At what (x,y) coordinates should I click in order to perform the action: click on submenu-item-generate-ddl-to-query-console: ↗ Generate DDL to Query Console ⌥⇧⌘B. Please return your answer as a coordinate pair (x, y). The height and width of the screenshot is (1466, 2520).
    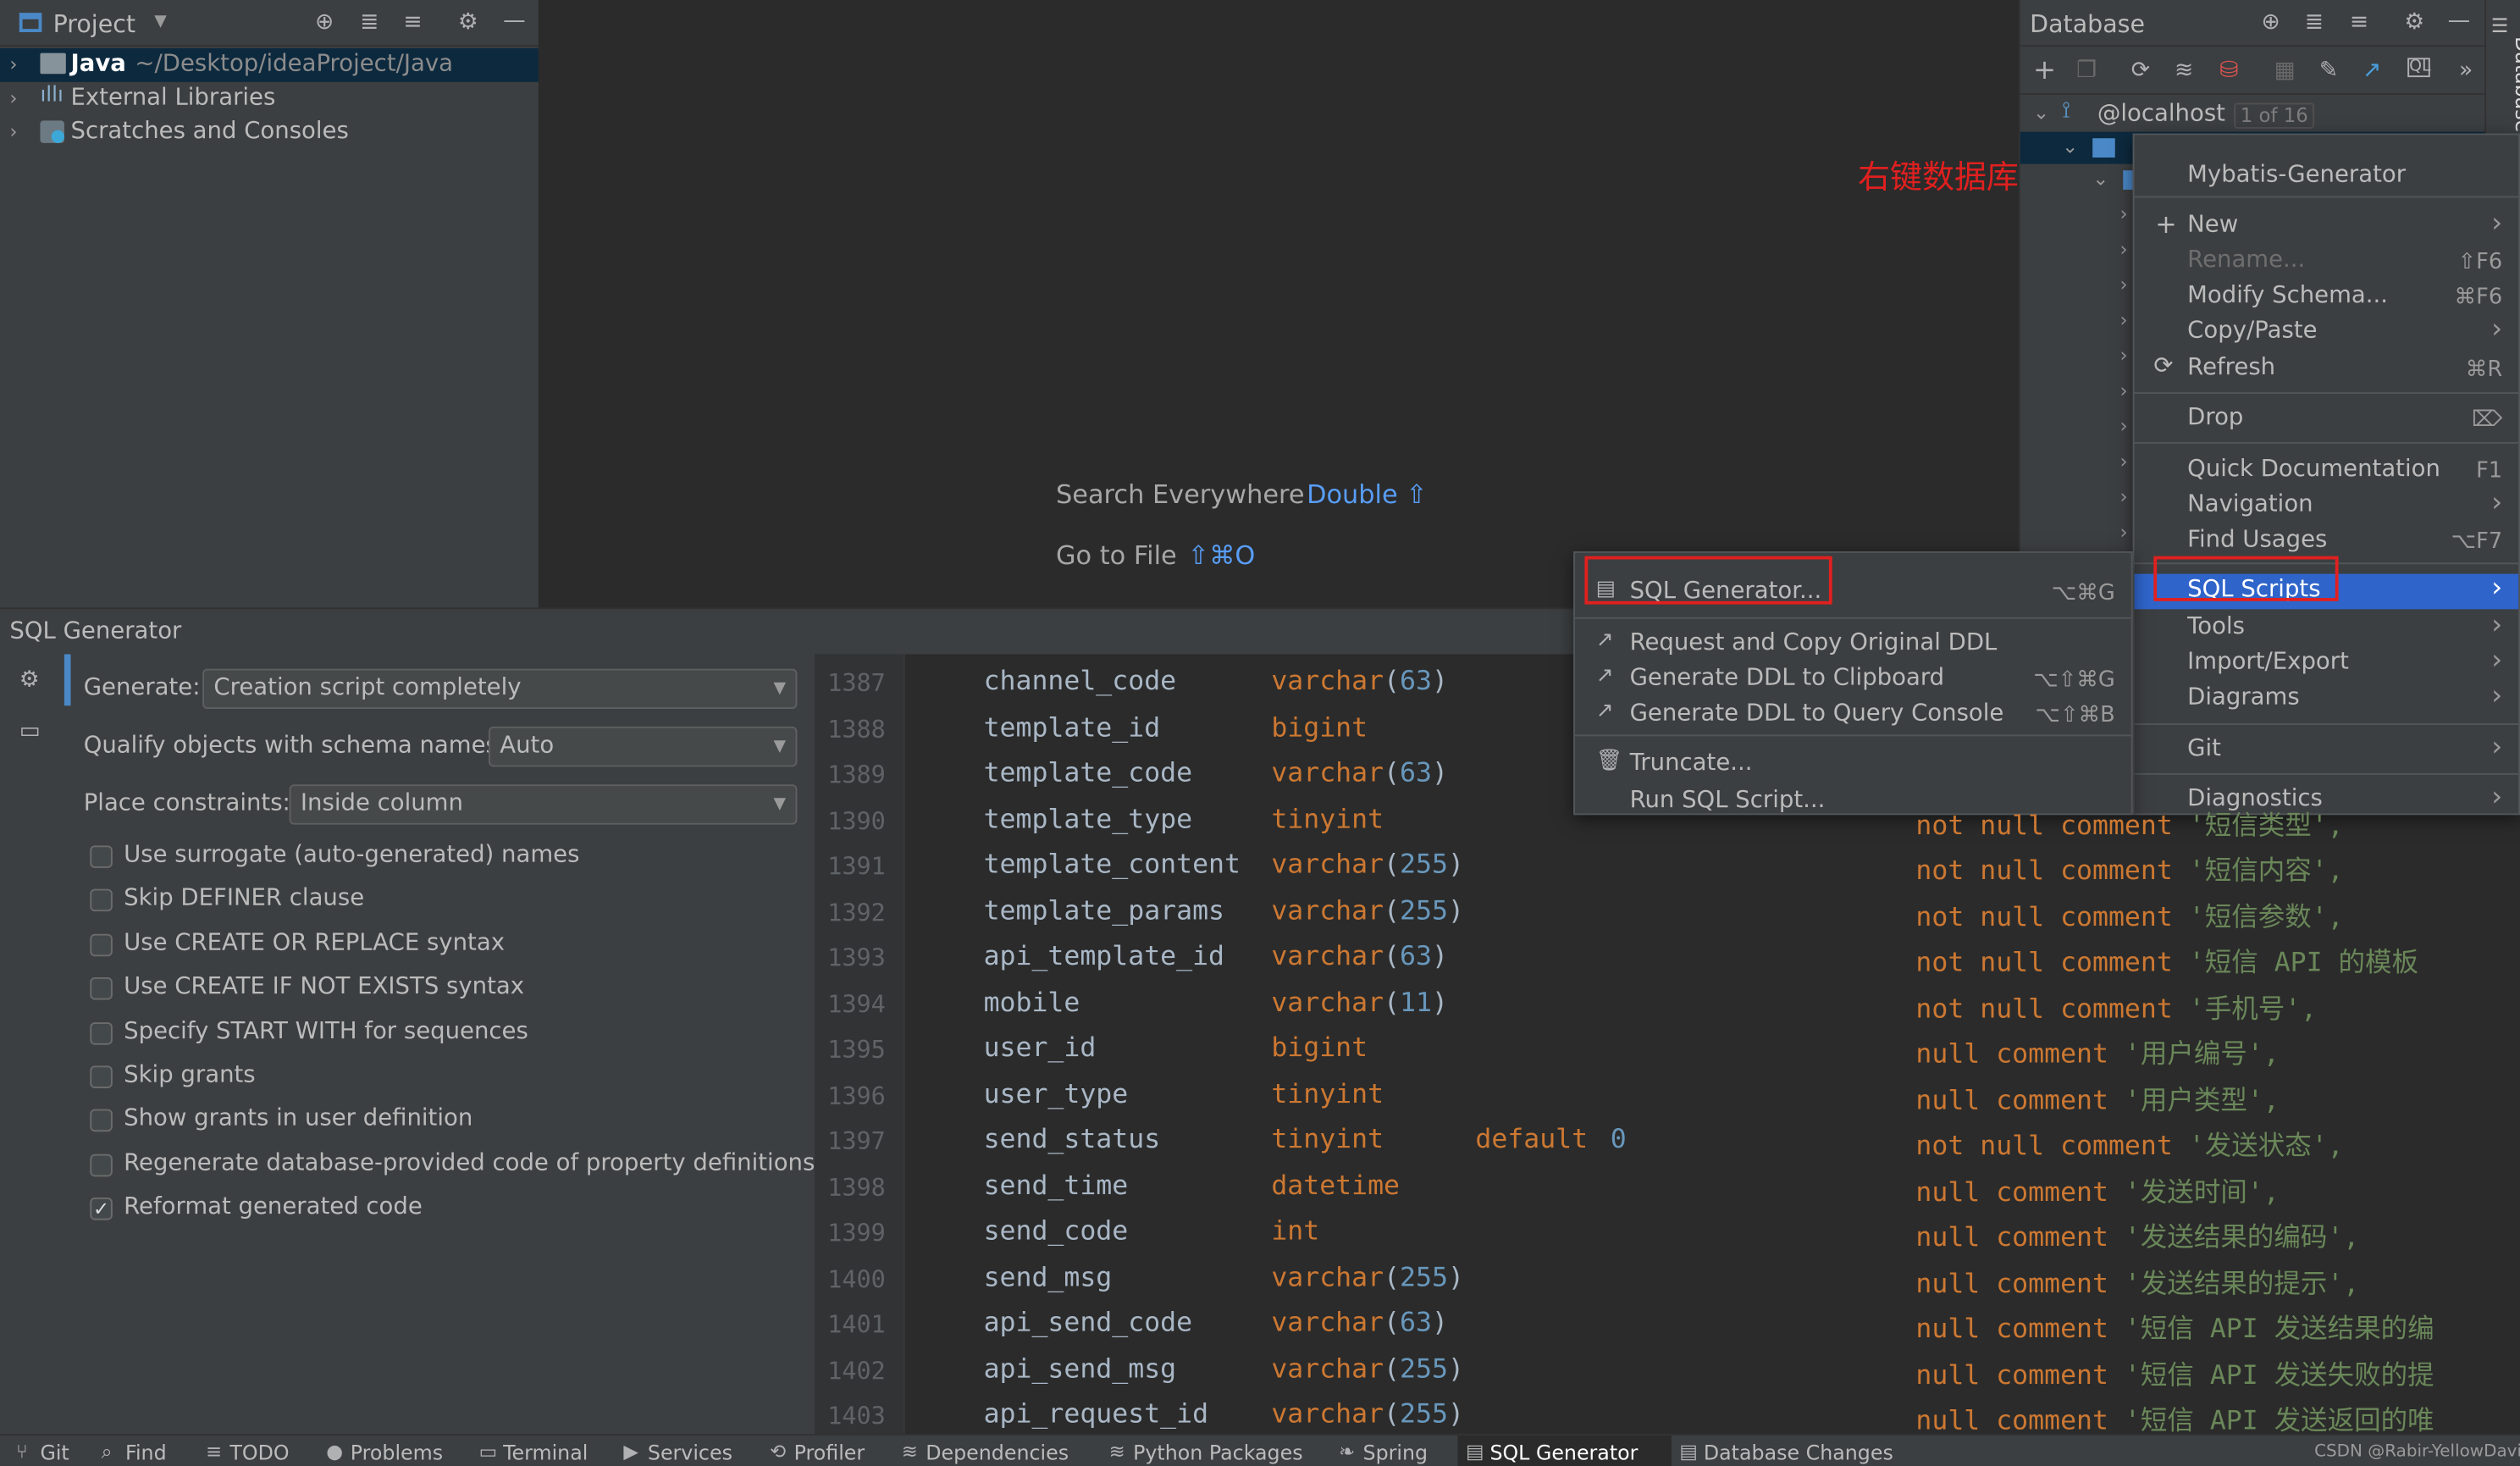
    Looking at the image, I should click on (1853, 715).